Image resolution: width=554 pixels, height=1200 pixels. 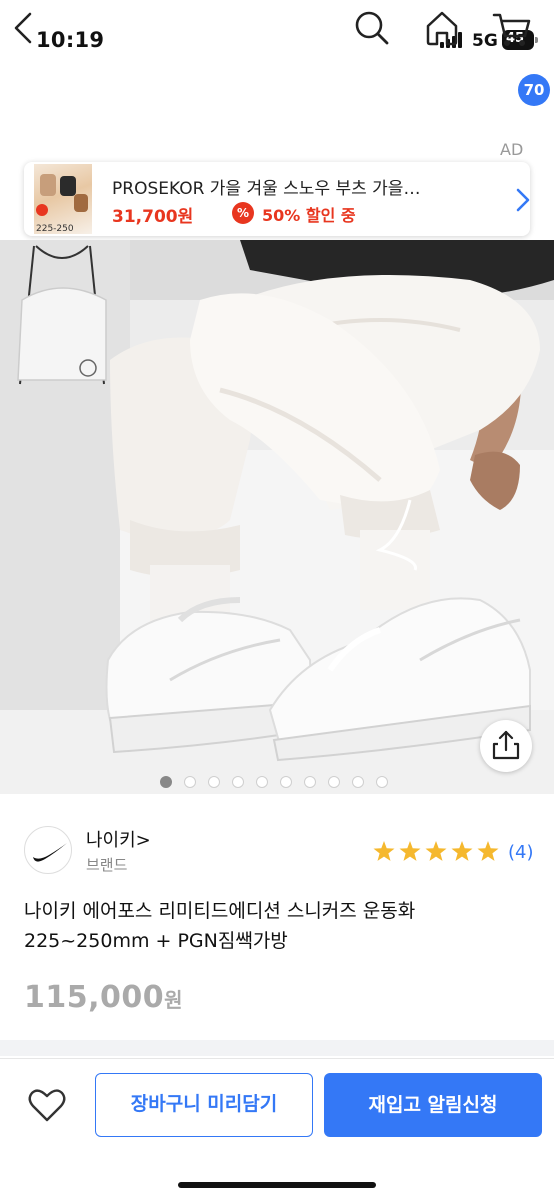 I want to click on product-price: 115,000원, so click(x=103, y=997).